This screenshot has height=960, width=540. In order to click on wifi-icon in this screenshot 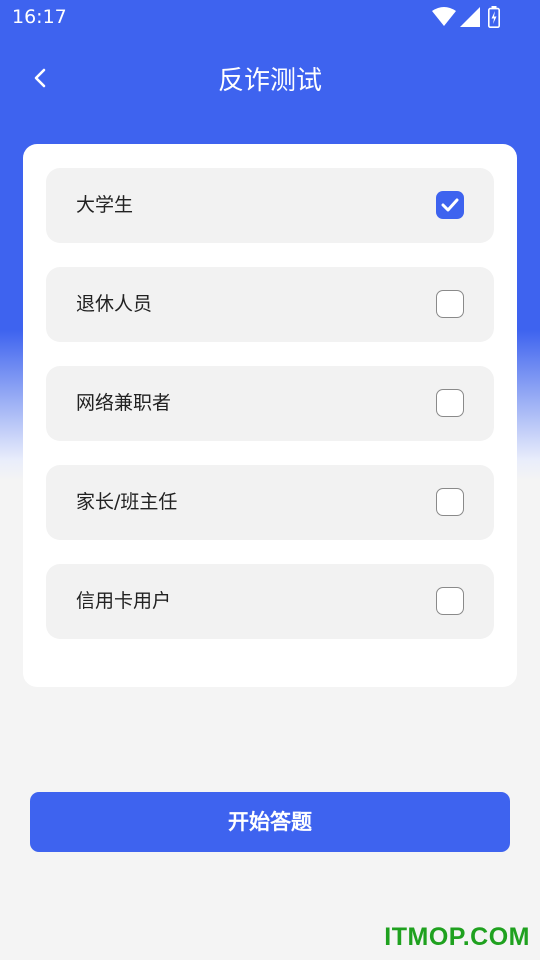, I will do `click(444, 19)`.